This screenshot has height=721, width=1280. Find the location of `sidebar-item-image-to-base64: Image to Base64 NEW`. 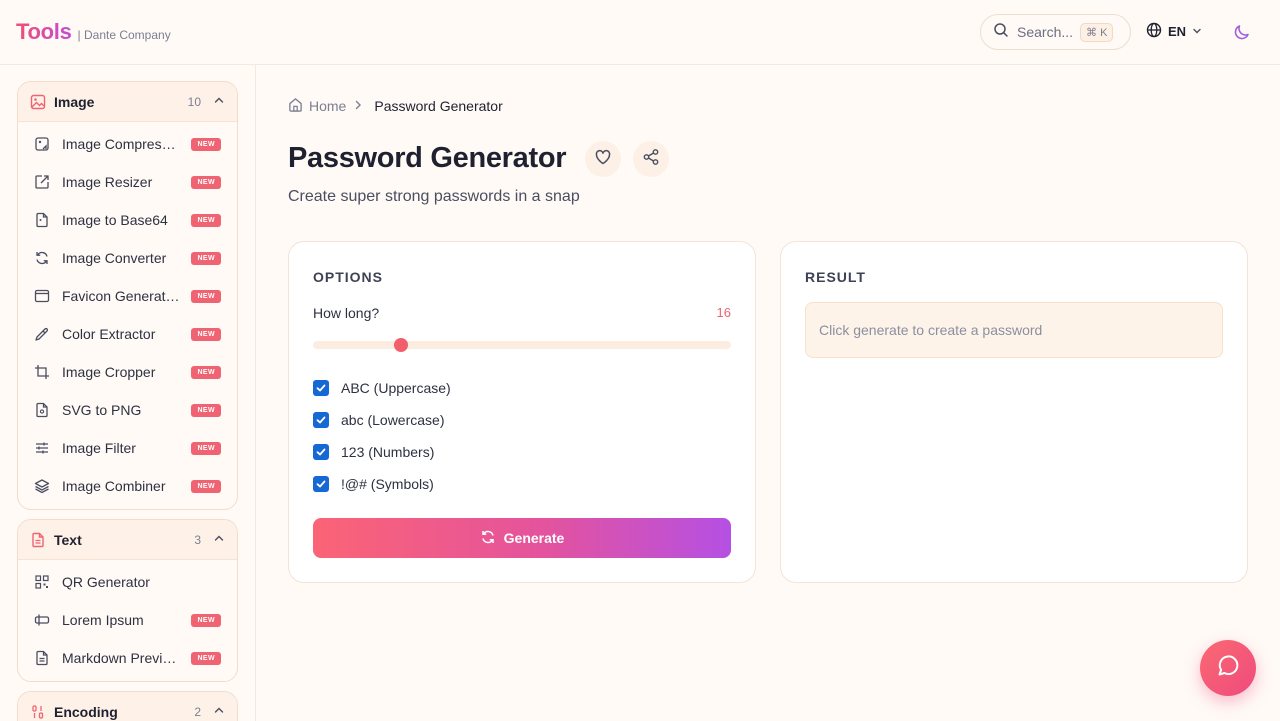

sidebar-item-image-to-base64: Image to Base64 NEW is located at coordinates (127, 220).